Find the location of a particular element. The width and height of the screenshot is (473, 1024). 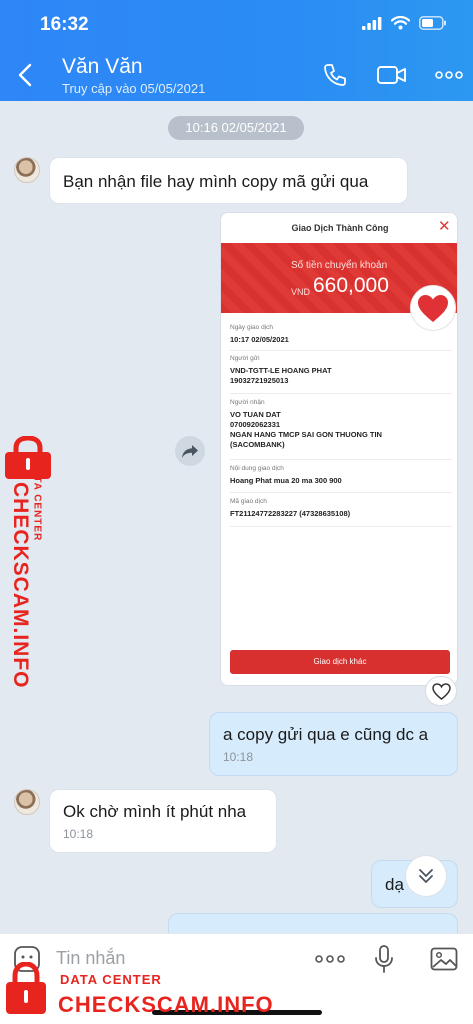

call-button is located at coordinates (335, 75).